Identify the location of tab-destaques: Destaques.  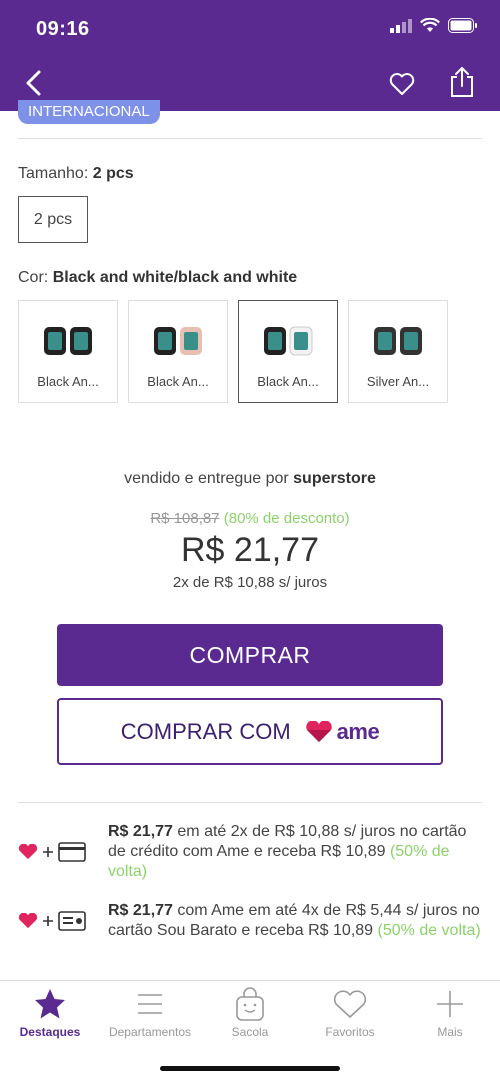
(50, 1013).